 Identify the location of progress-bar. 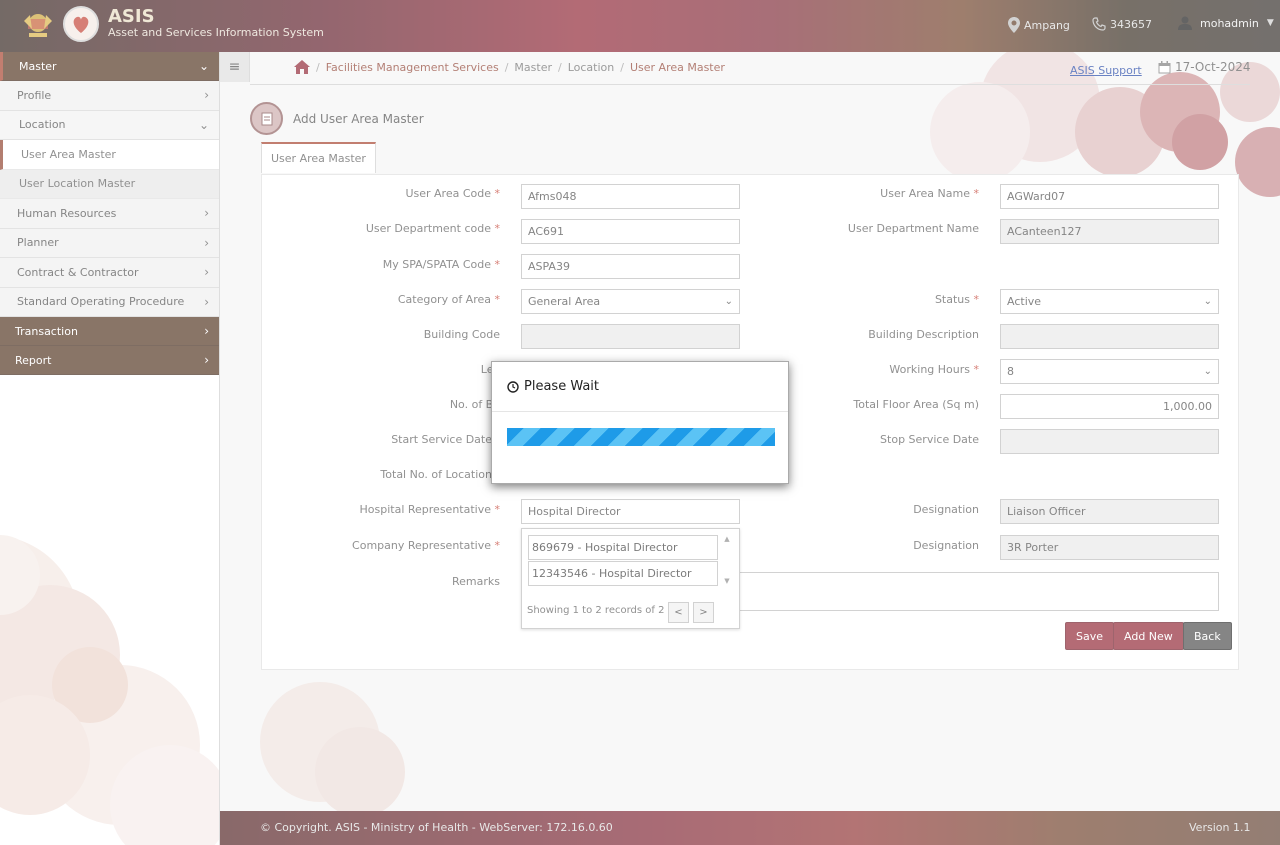
(641, 437).